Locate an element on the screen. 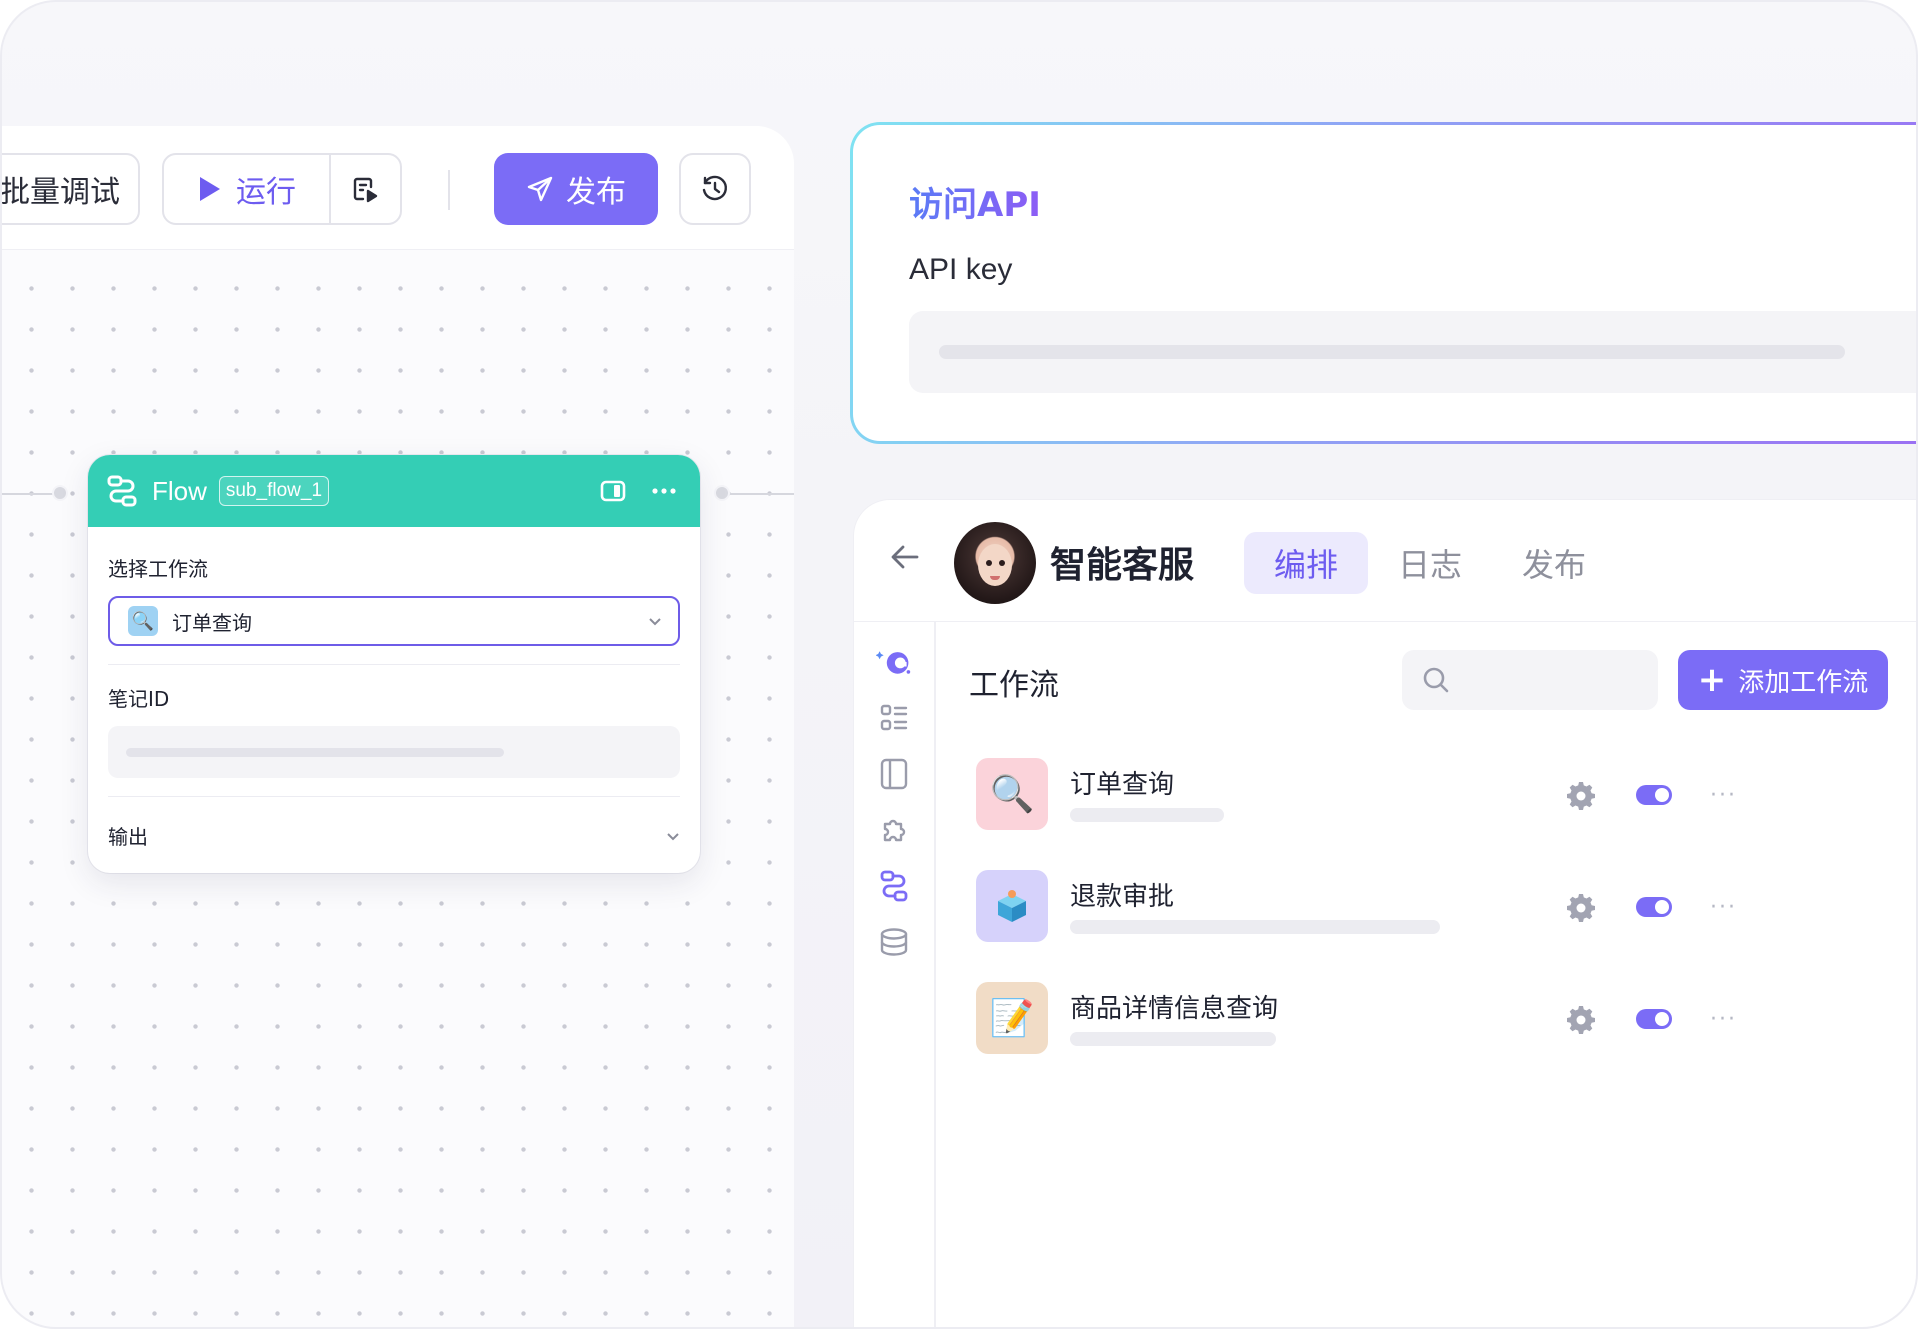 The image size is (1920, 1331). flow-node-tag: sub_flow_1 is located at coordinates (274, 491).